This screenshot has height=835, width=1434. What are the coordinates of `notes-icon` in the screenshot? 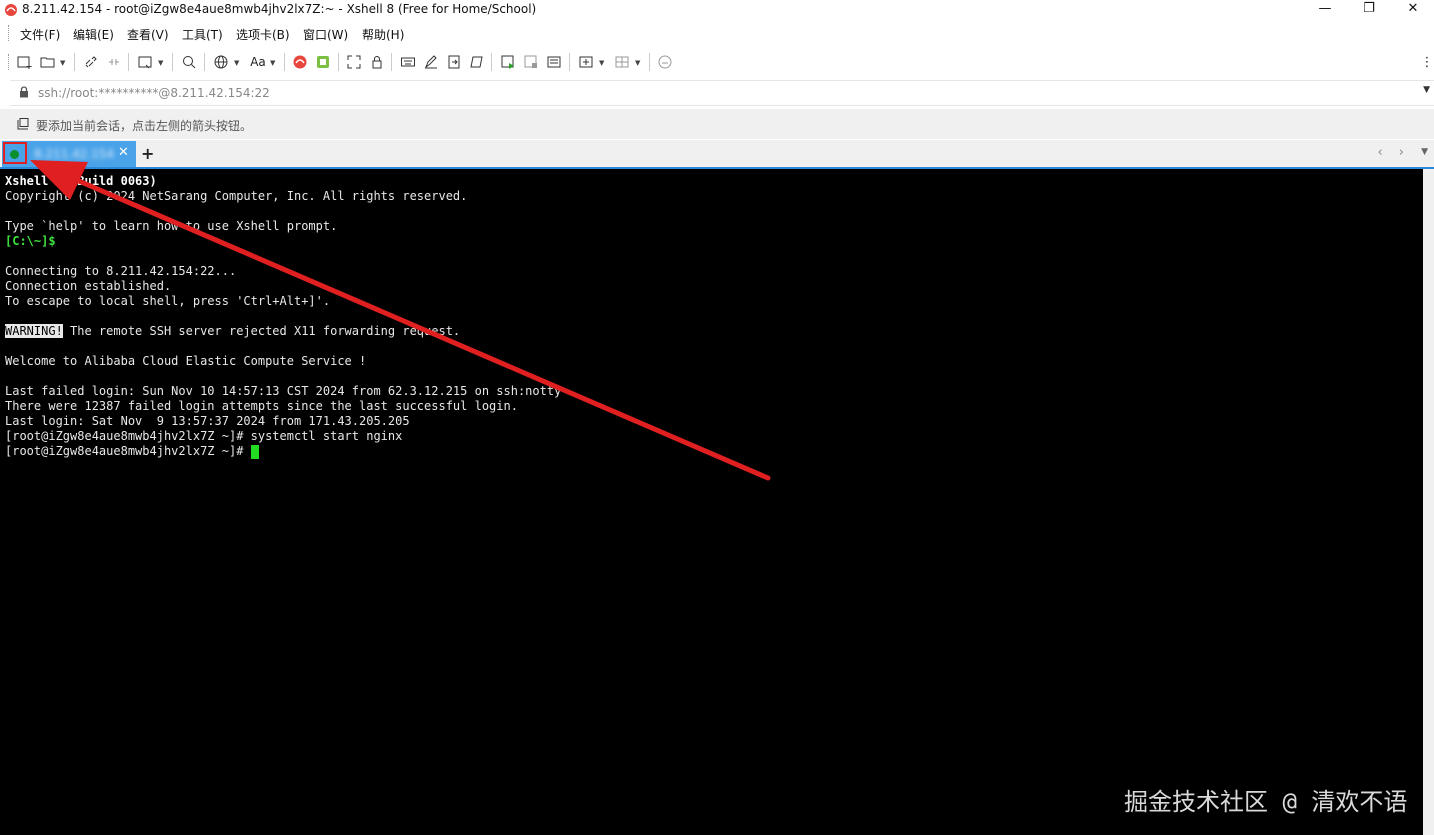 It's located at (554, 62).